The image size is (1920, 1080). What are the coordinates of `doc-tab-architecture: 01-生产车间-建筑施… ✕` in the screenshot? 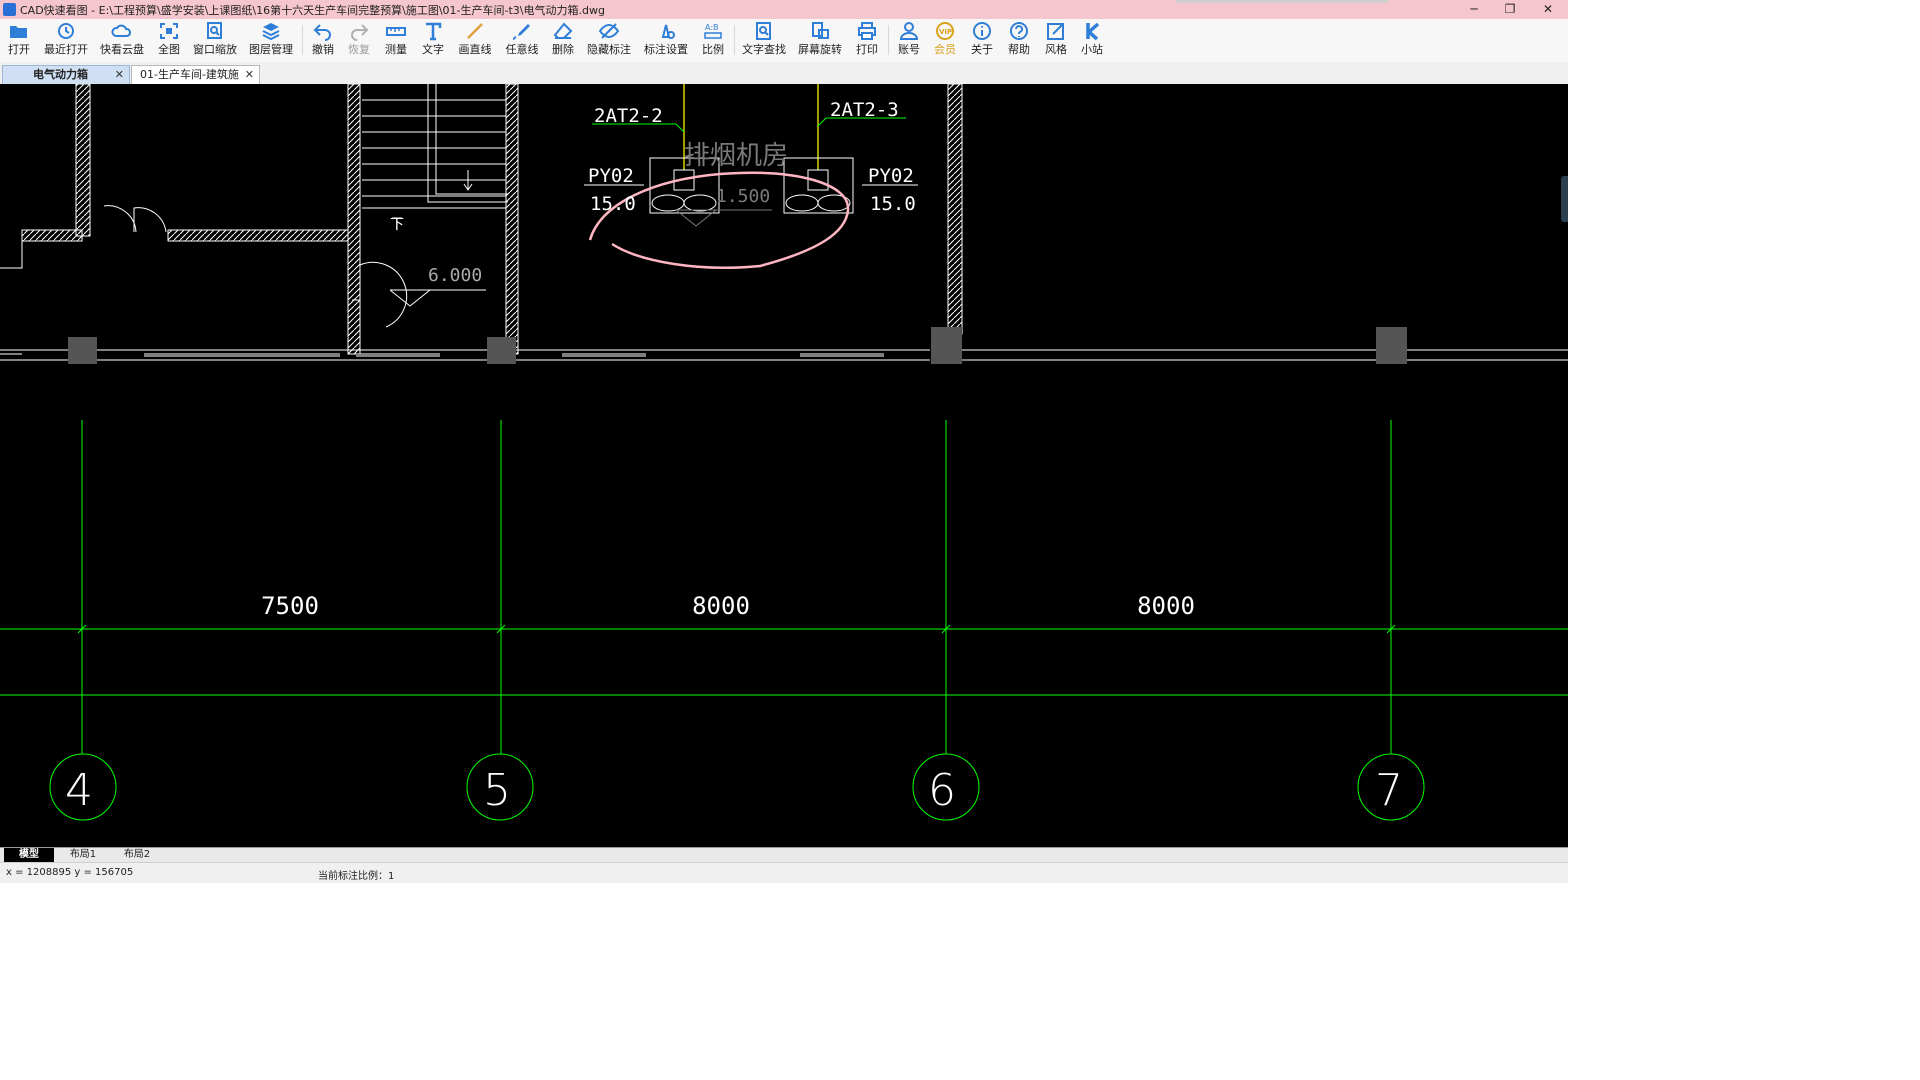 It's located at (195, 74).